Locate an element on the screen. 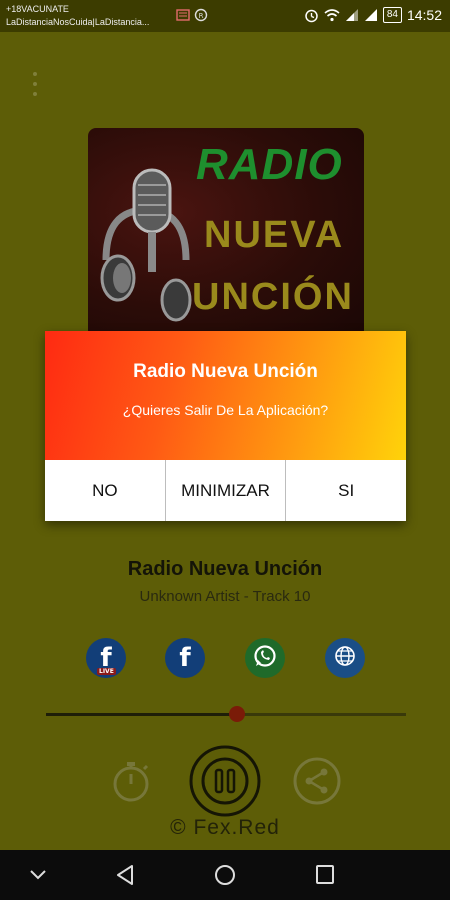  track-subtitle: Unknown Artist - Track 10 is located at coordinates (225, 596).